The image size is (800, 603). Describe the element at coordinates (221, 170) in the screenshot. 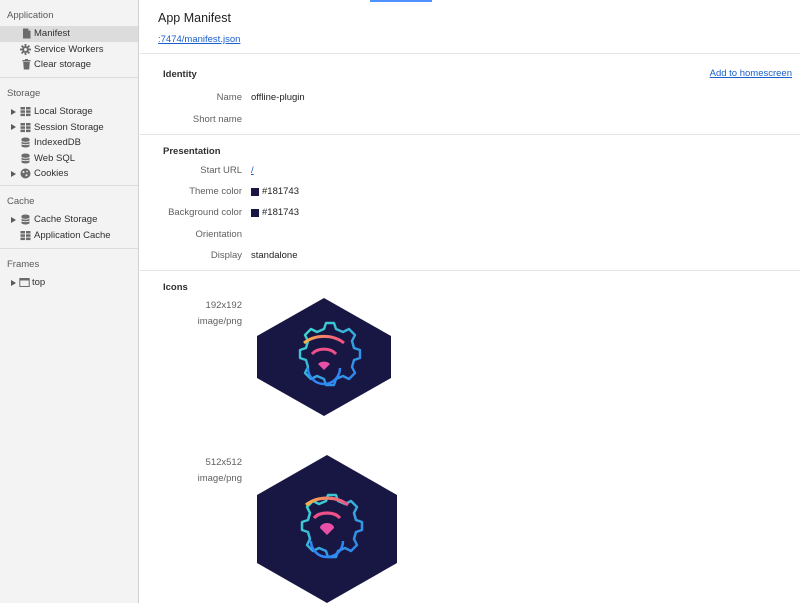

I see `start-url-label: Start URL` at that location.